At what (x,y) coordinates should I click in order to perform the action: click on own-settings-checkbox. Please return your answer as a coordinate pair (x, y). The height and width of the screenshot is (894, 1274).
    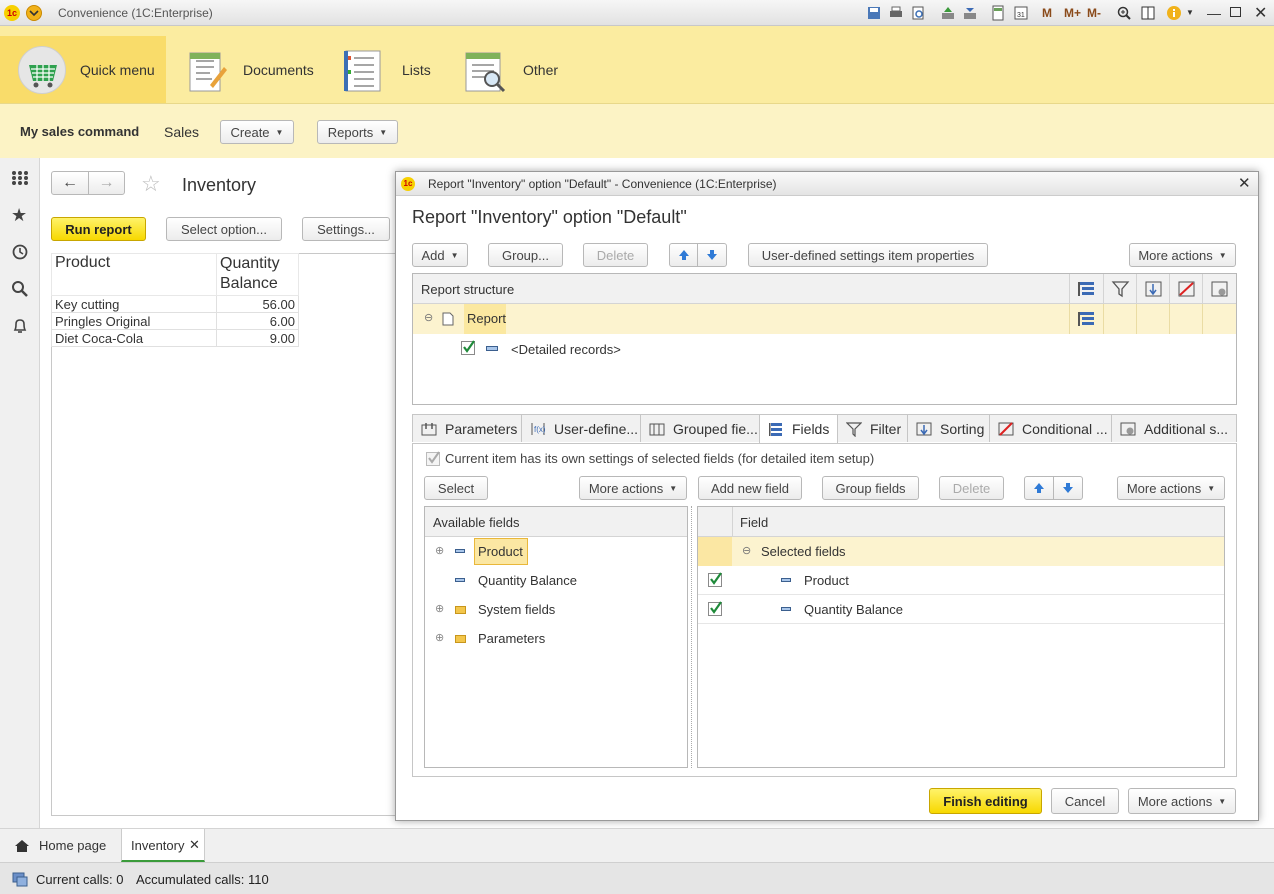
    Looking at the image, I should click on (433, 458).